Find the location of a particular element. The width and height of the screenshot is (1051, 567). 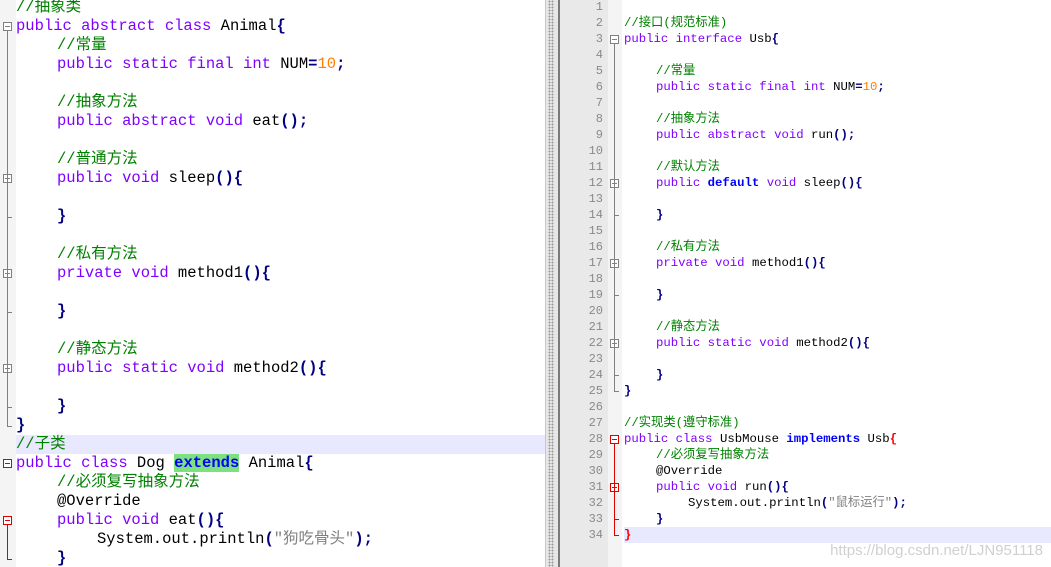

split-divider is located at coordinates (553, 283).